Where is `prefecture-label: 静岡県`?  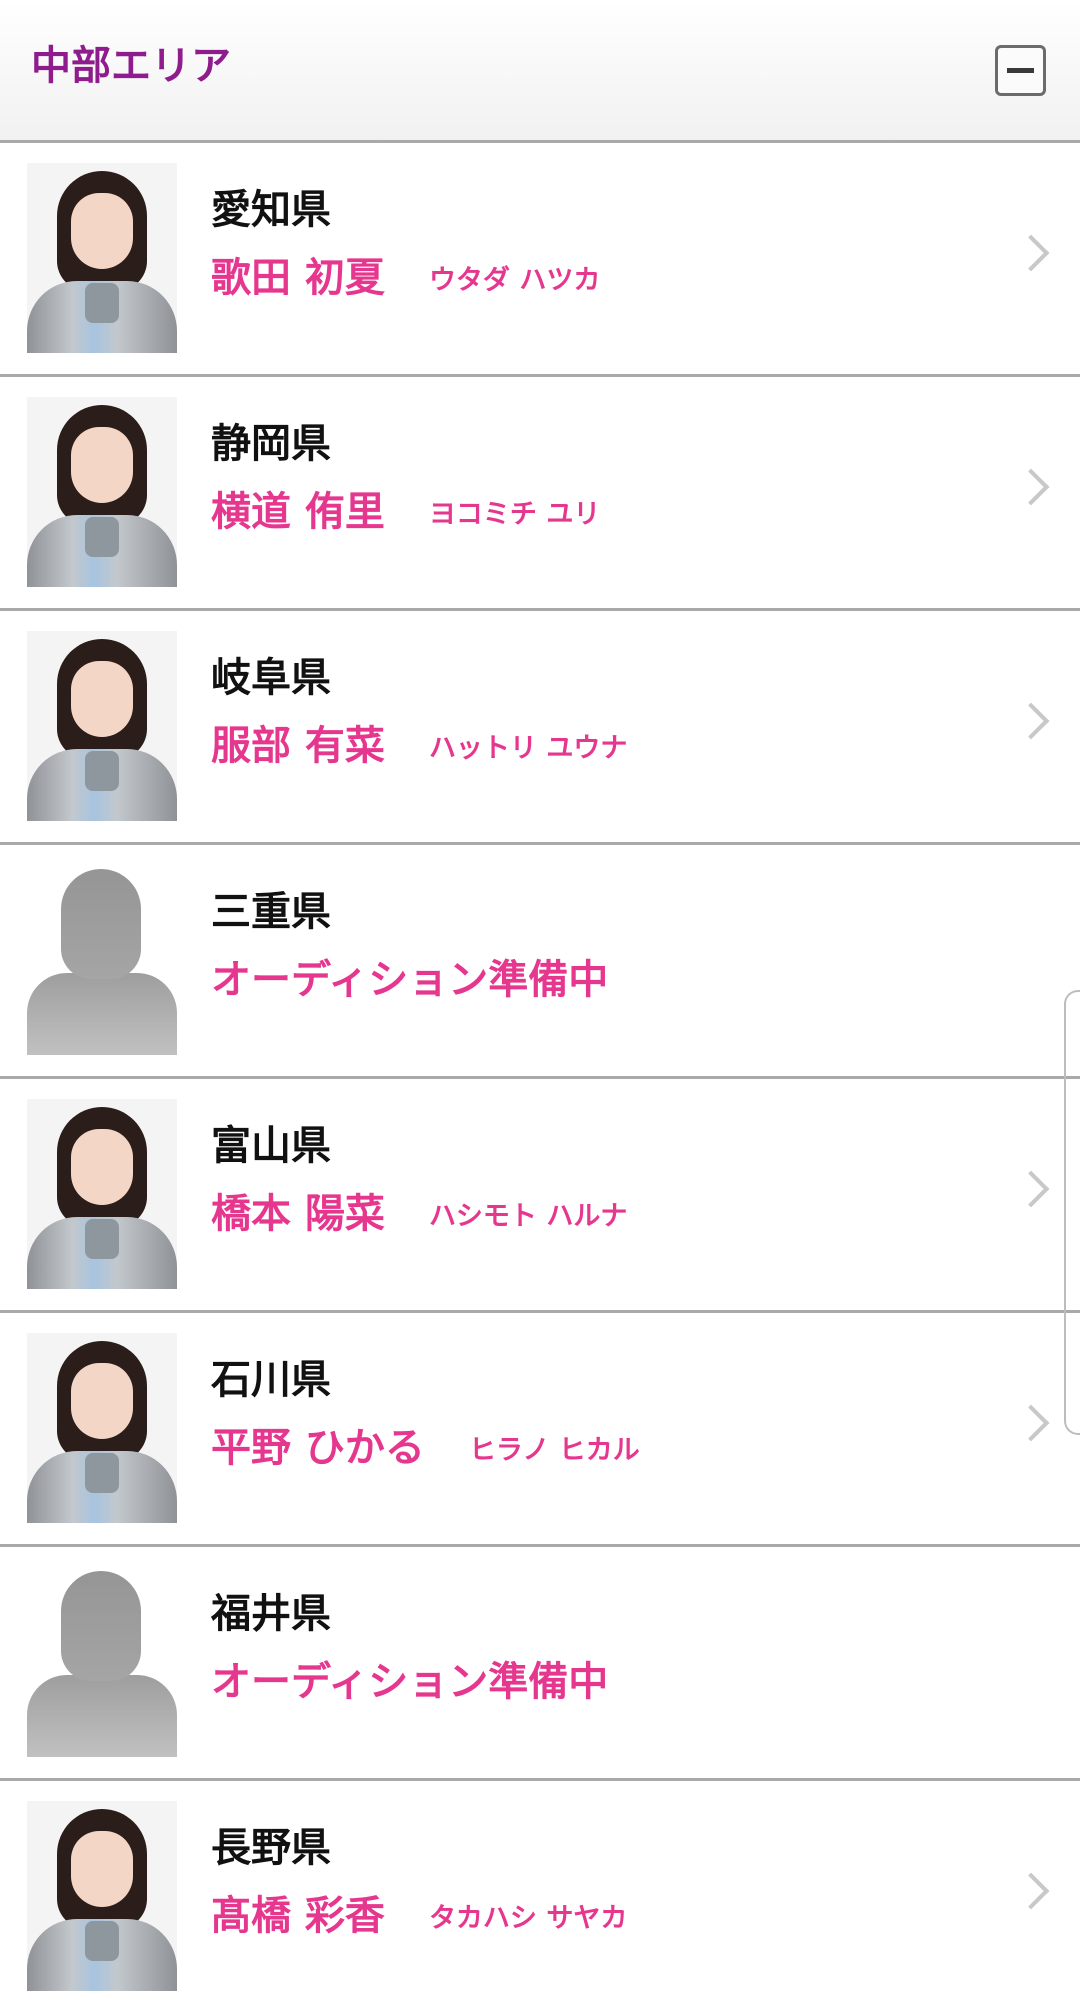
prefecture-label: 静岡県 is located at coordinates (271, 444).